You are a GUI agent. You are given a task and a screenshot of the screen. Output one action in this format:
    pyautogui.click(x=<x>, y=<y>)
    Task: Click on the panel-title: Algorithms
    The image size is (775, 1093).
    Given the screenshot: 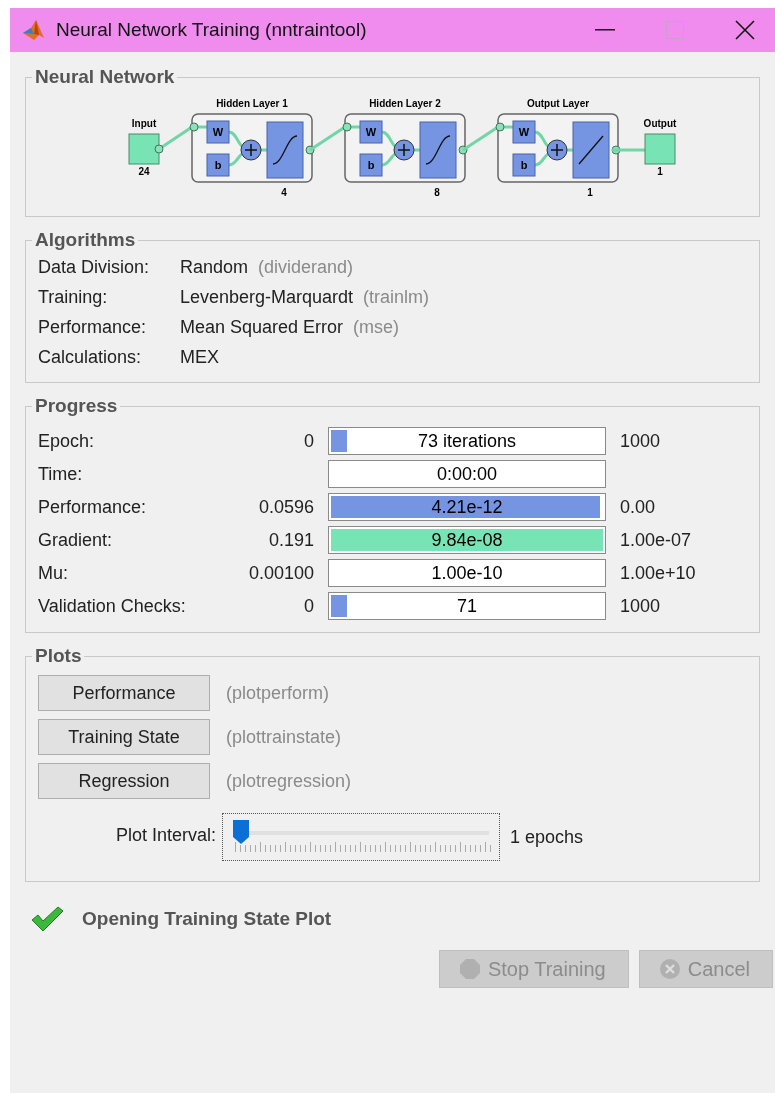 What is the action you would take?
    pyautogui.click(x=85, y=240)
    